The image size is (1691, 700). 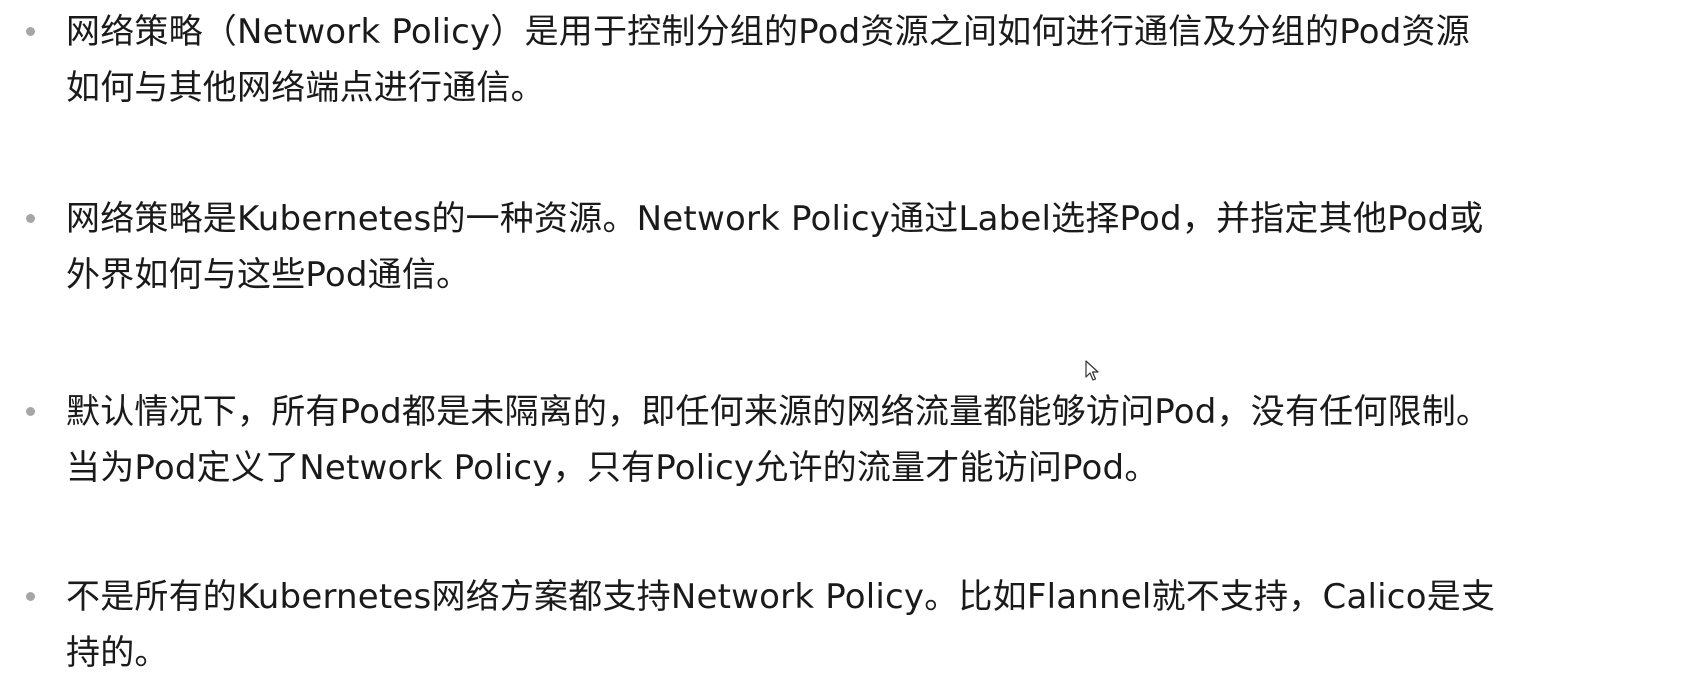 What do you see at coordinates (1092, 370) in the screenshot?
I see `mouse-cursor-icon` at bounding box center [1092, 370].